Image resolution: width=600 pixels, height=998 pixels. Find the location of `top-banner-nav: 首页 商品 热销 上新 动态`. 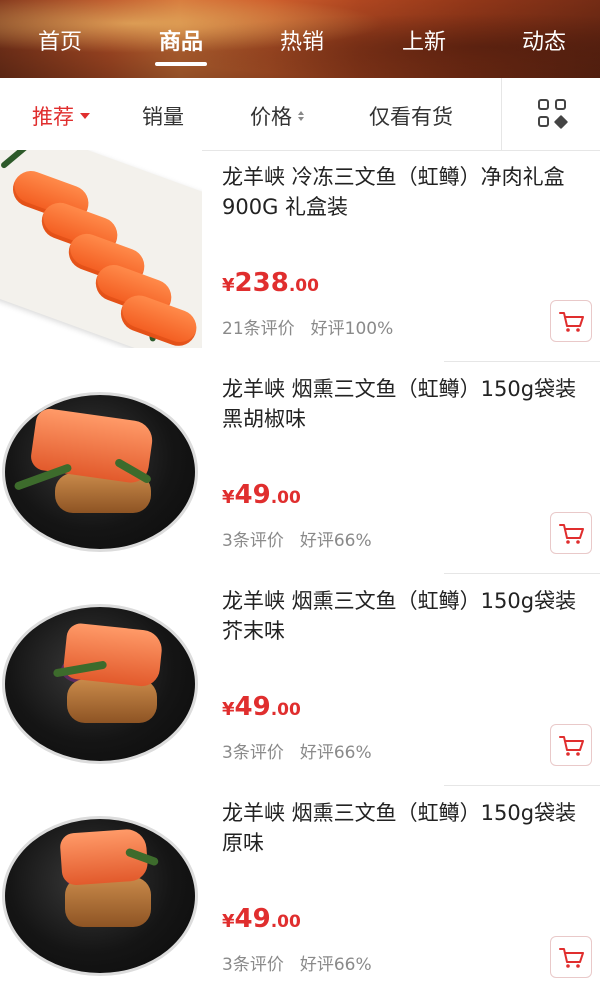

top-banner-nav: 首页 商品 热销 上新 动态 is located at coordinates (300, 39).